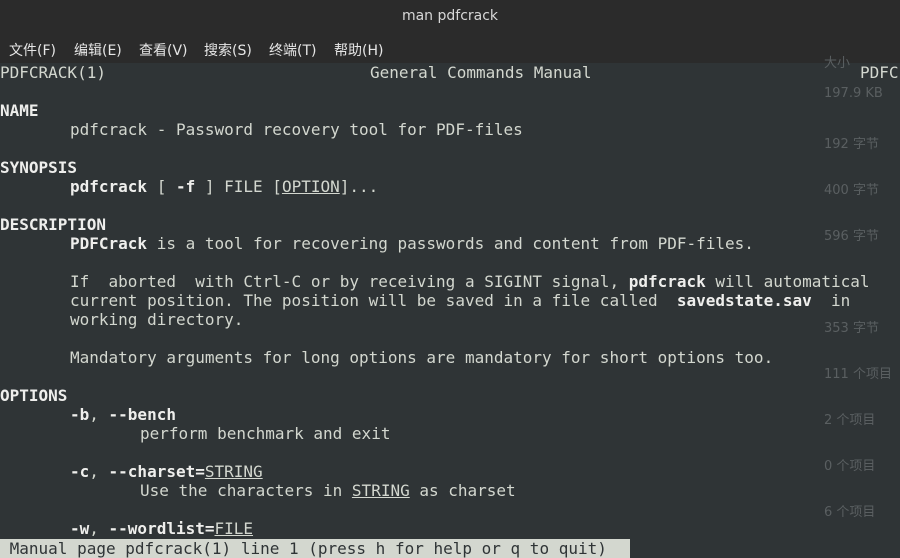 This screenshot has width=900, height=558. Describe the element at coordinates (98, 50) in the screenshot. I see `menu-edit: 编辑(E)` at that location.